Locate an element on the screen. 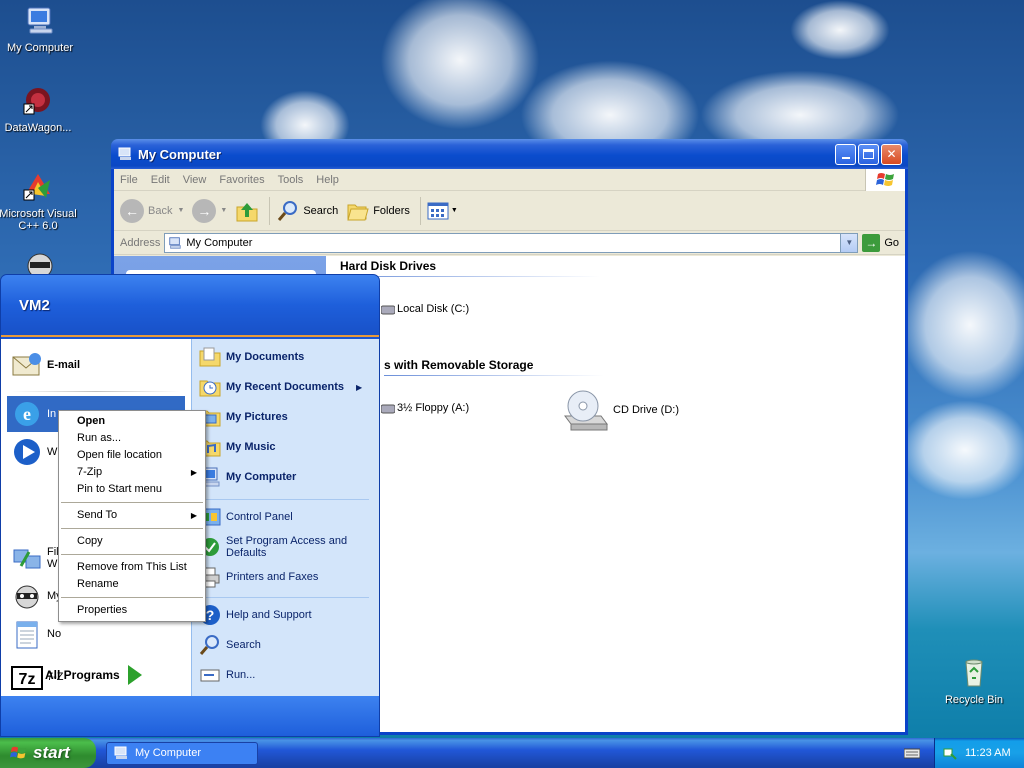 This screenshot has height=768, width=1024. drive-cd-d: CD Drive (D:) is located at coordinates (620, 410).